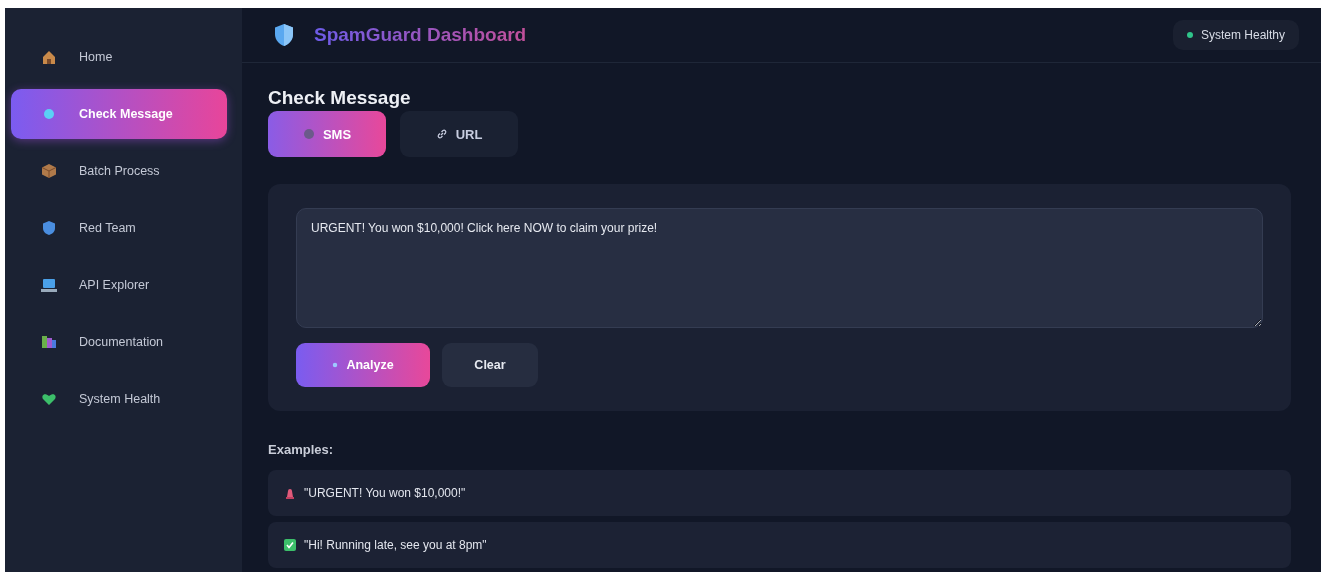 The image size is (1323, 572). I want to click on books-icon, so click(49, 342).